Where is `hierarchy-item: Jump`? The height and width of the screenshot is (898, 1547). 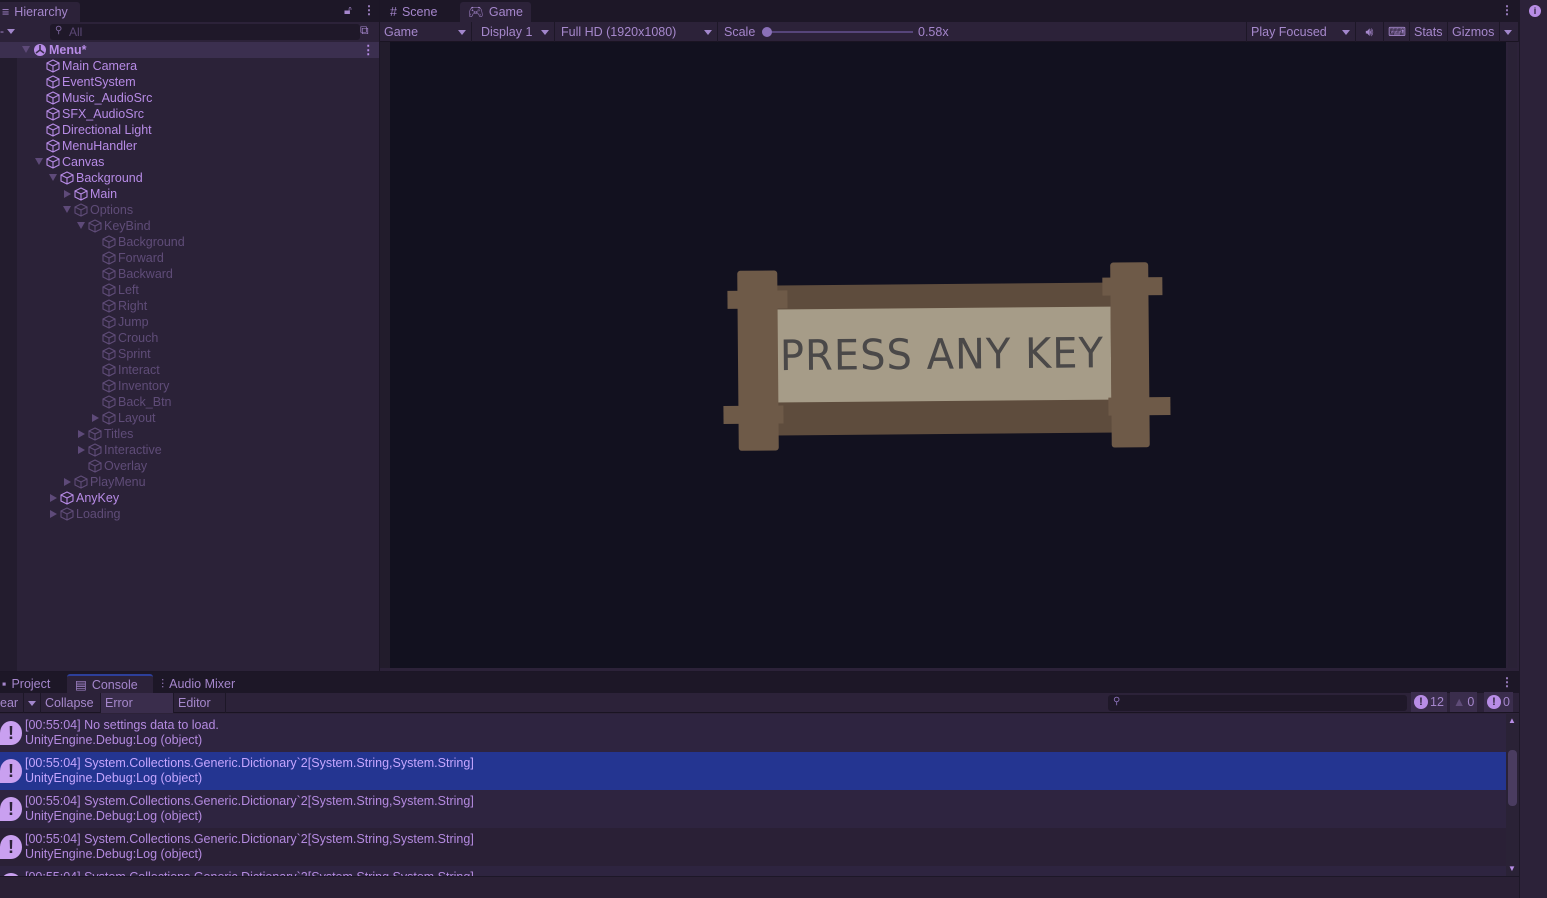 hierarchy-item: Jump is located at coordinates (198, 322).